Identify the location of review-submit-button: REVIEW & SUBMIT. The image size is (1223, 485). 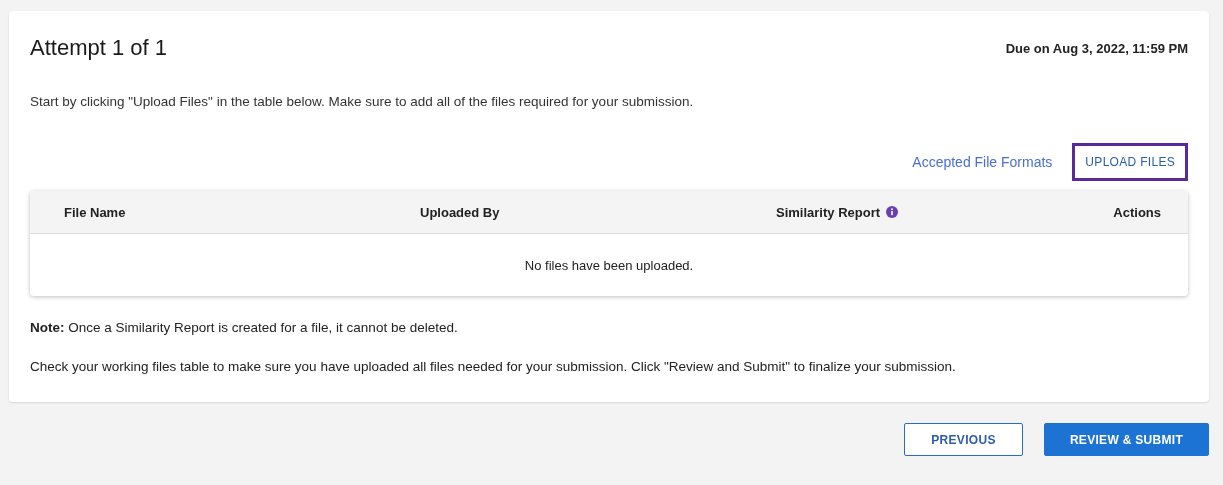
(1126, 439).